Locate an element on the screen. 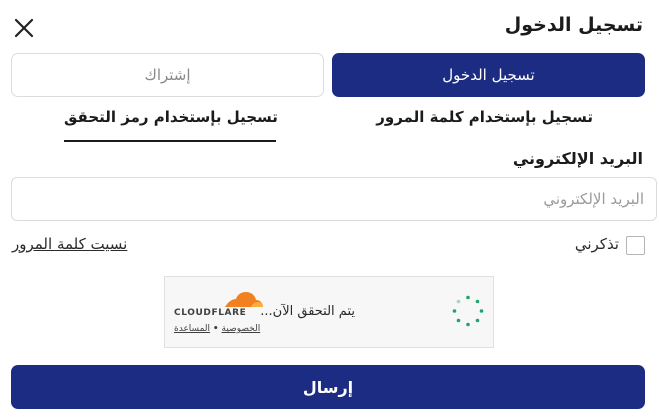  tab-login: تسجيل الدخول is located at coordinates (488, 75).